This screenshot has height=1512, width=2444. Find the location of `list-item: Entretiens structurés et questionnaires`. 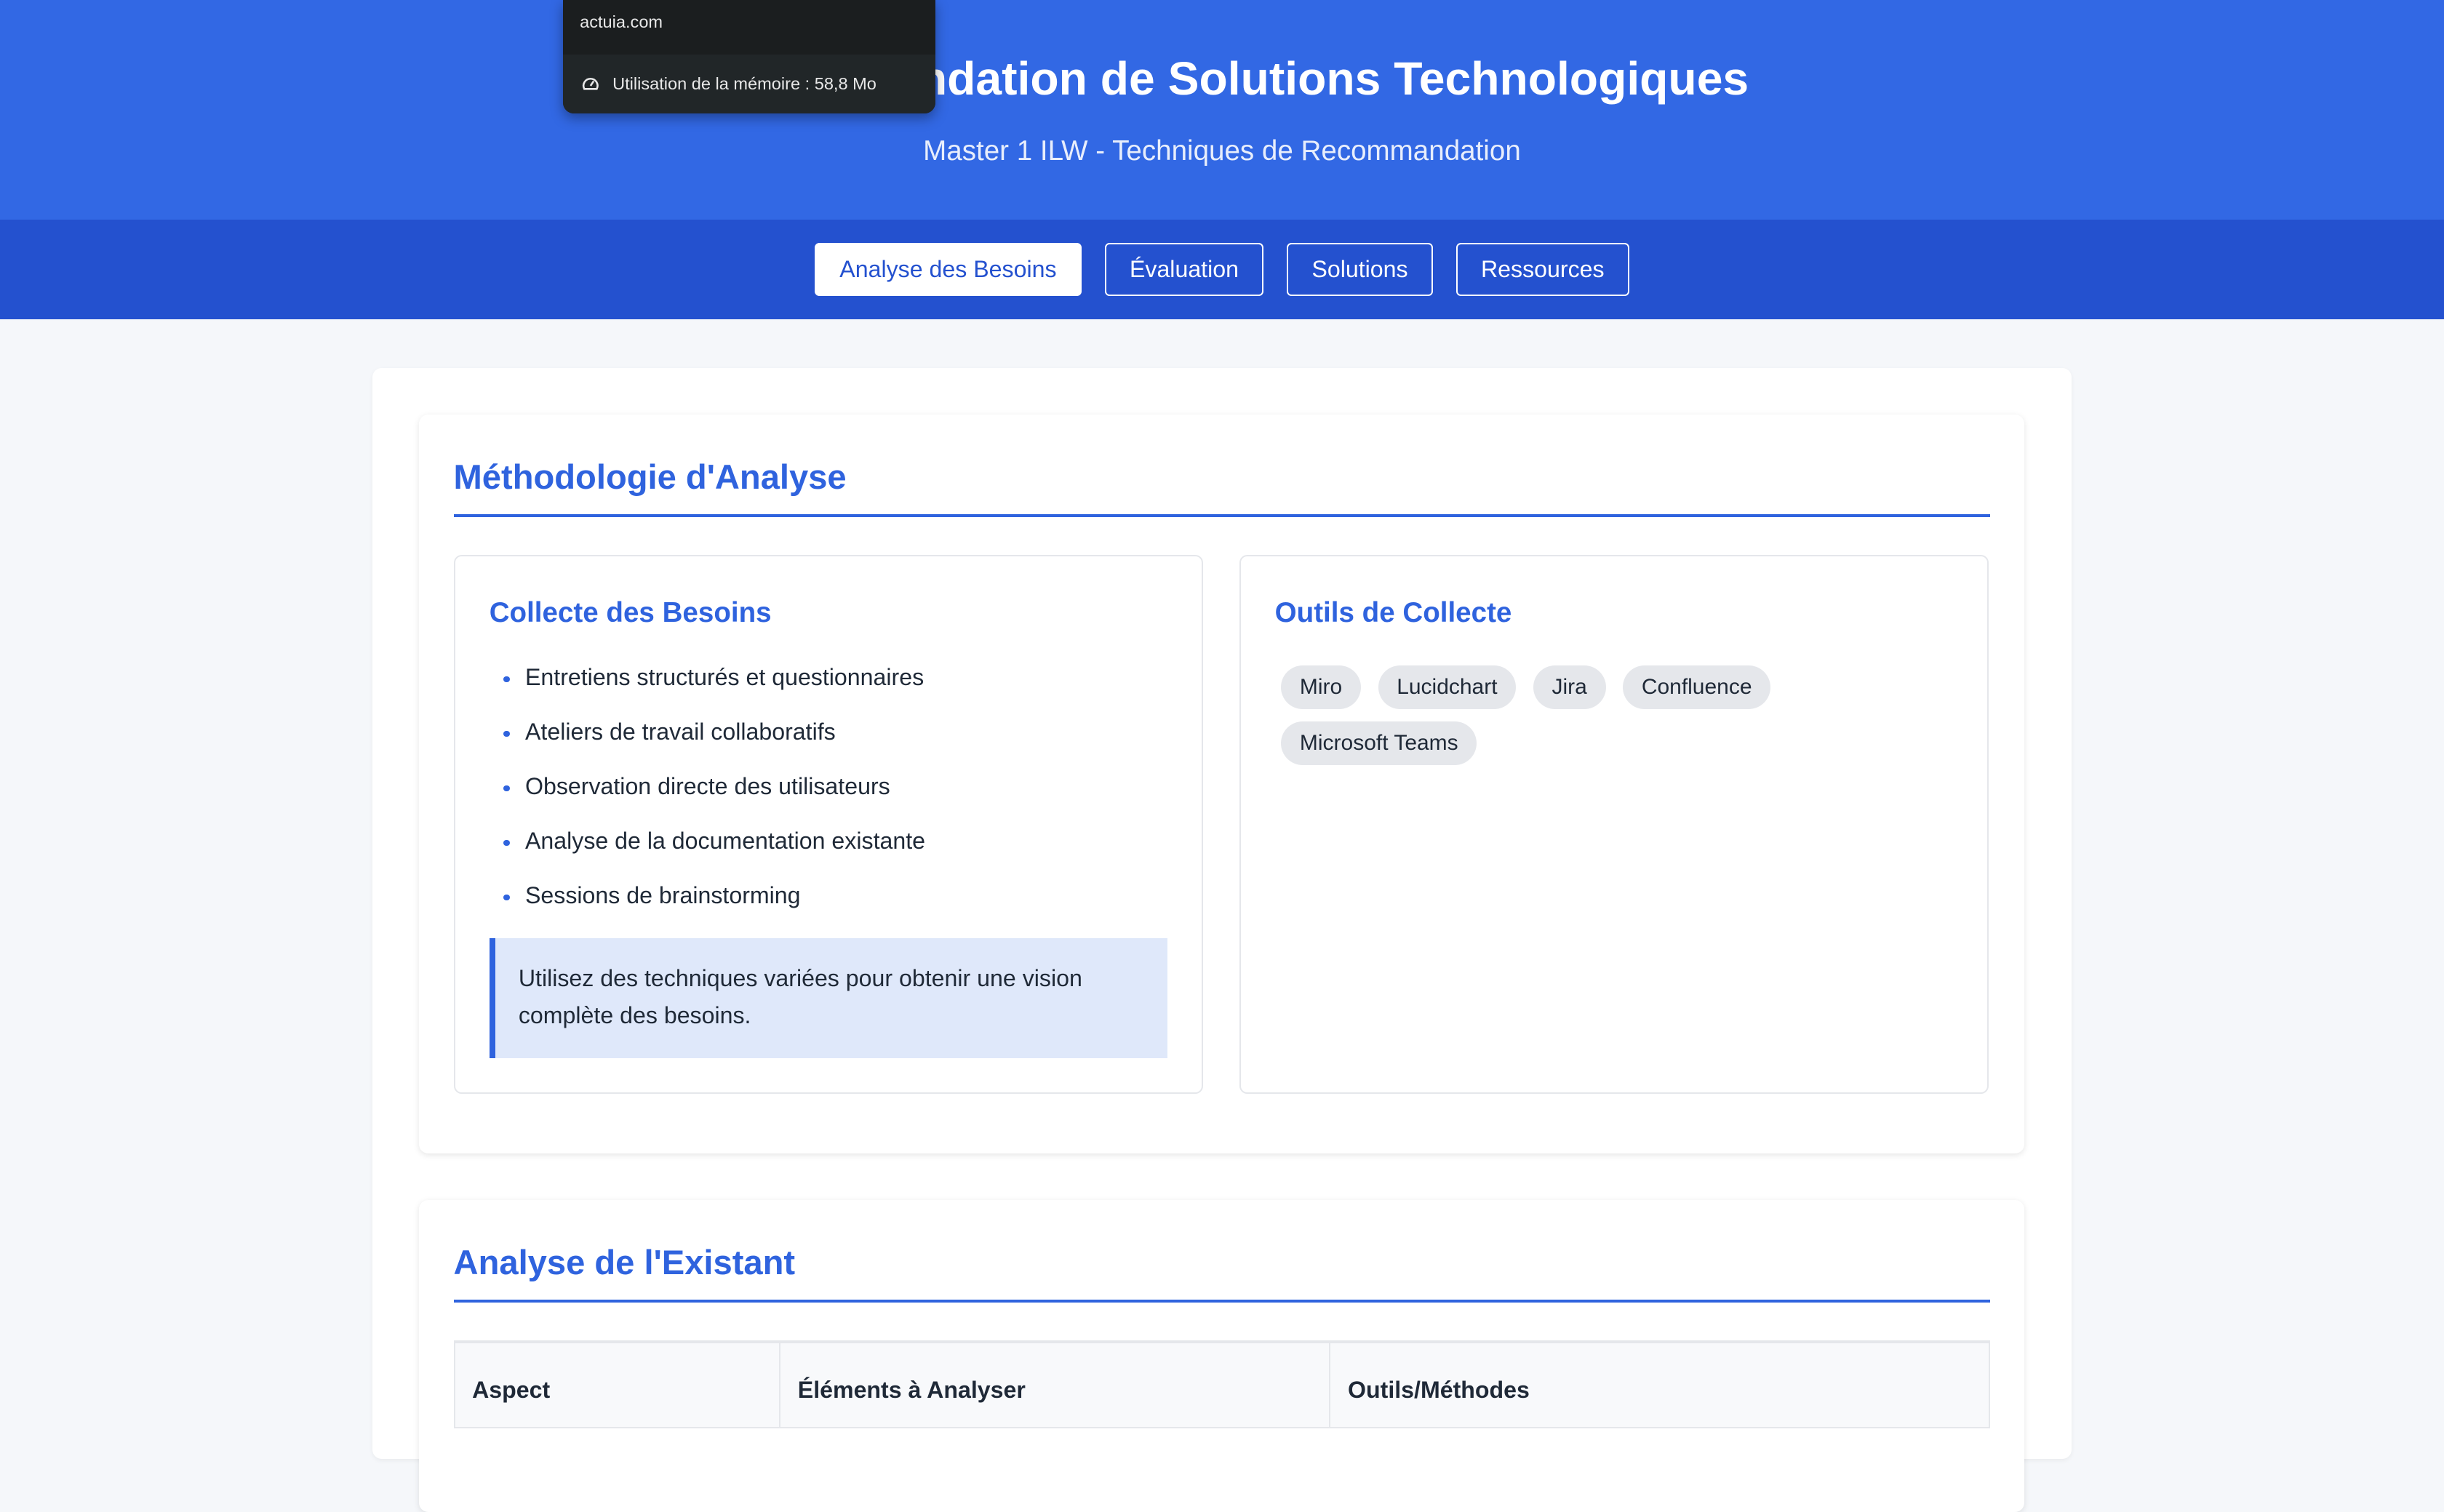

list-item: Entretiens structurés et questionnaires is located at coordinates (707, 686).